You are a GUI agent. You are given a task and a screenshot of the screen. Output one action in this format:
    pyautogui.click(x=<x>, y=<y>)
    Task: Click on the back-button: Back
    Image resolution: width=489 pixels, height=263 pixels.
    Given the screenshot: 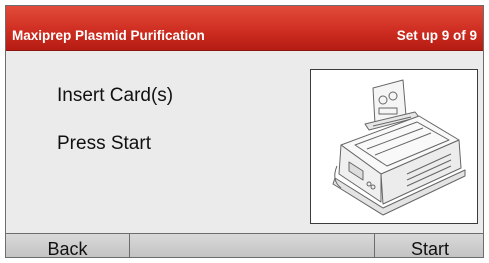 What is the action you would take?
    pyautogui.click(x=68, y=245)
    